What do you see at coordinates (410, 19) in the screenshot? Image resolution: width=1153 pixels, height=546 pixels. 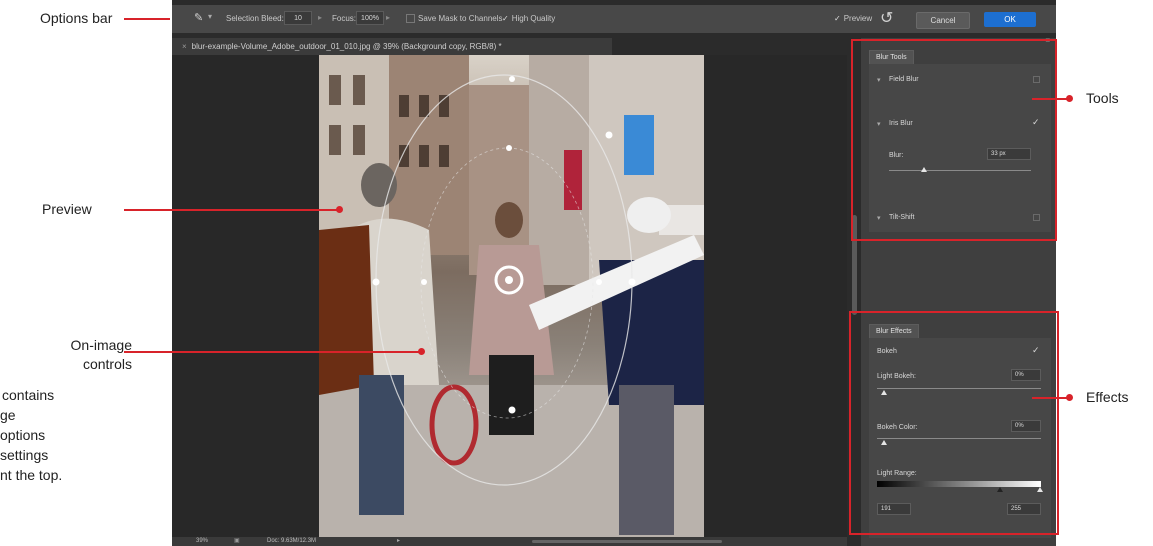 I see `save-mask-checkbox-box` at bounding box center [410, 19].